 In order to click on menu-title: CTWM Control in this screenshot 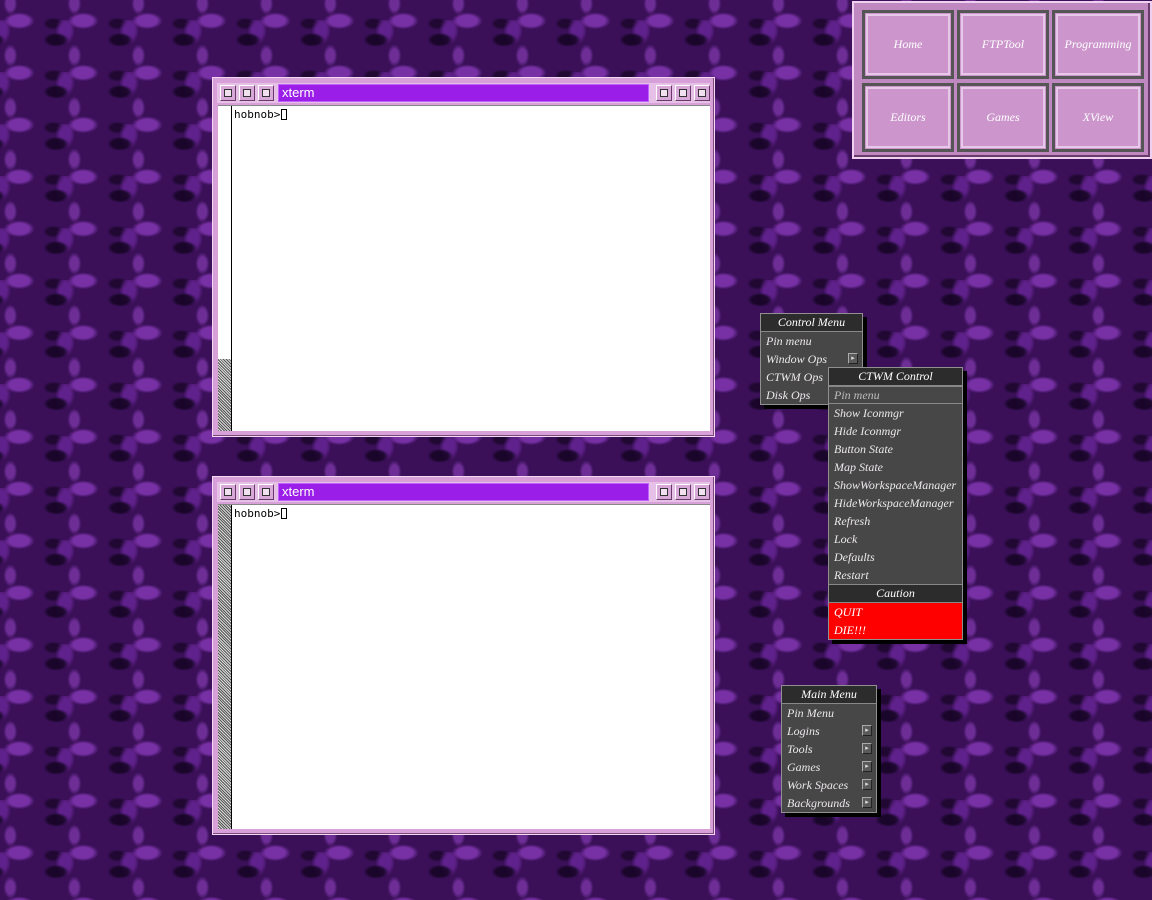, I will do `click(895, 377)`.